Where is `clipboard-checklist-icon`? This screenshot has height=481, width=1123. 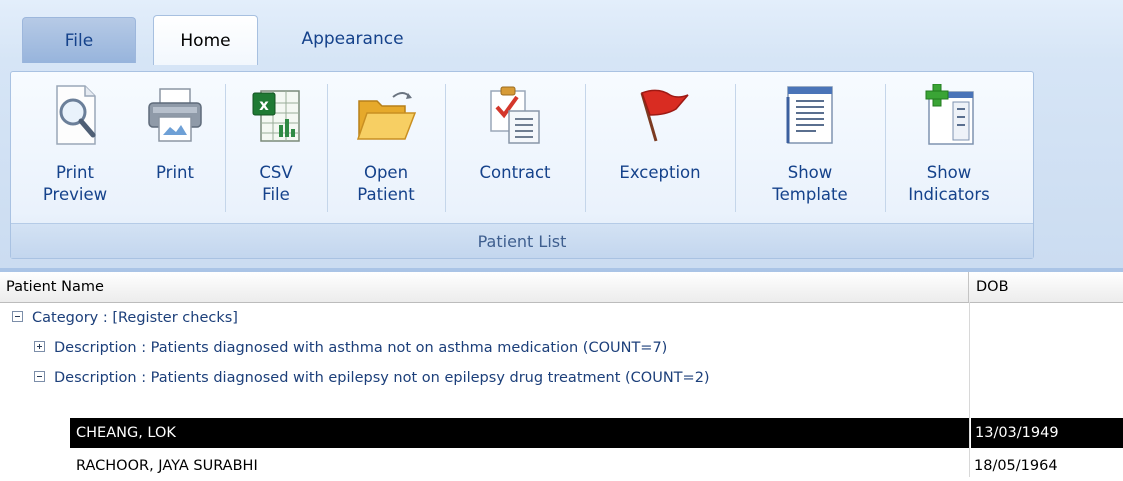
clipboard-checklist-icon is located at coordinates (515, 115).